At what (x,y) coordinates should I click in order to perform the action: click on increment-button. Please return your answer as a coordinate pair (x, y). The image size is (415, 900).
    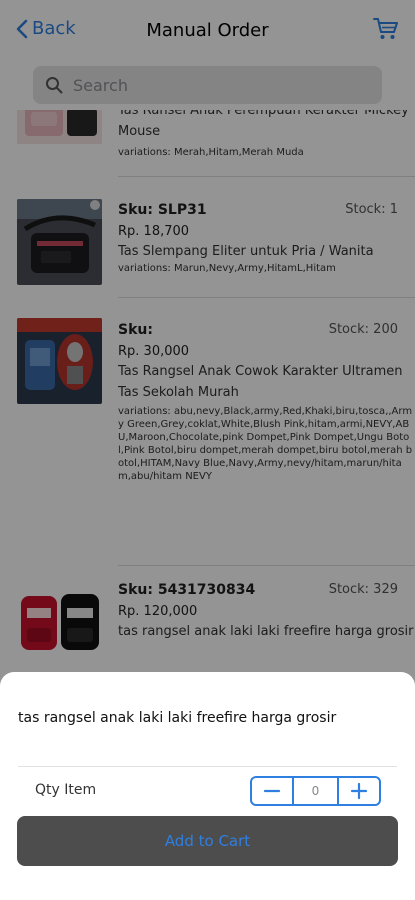
    Looking at the image, I should click on (359, 791).